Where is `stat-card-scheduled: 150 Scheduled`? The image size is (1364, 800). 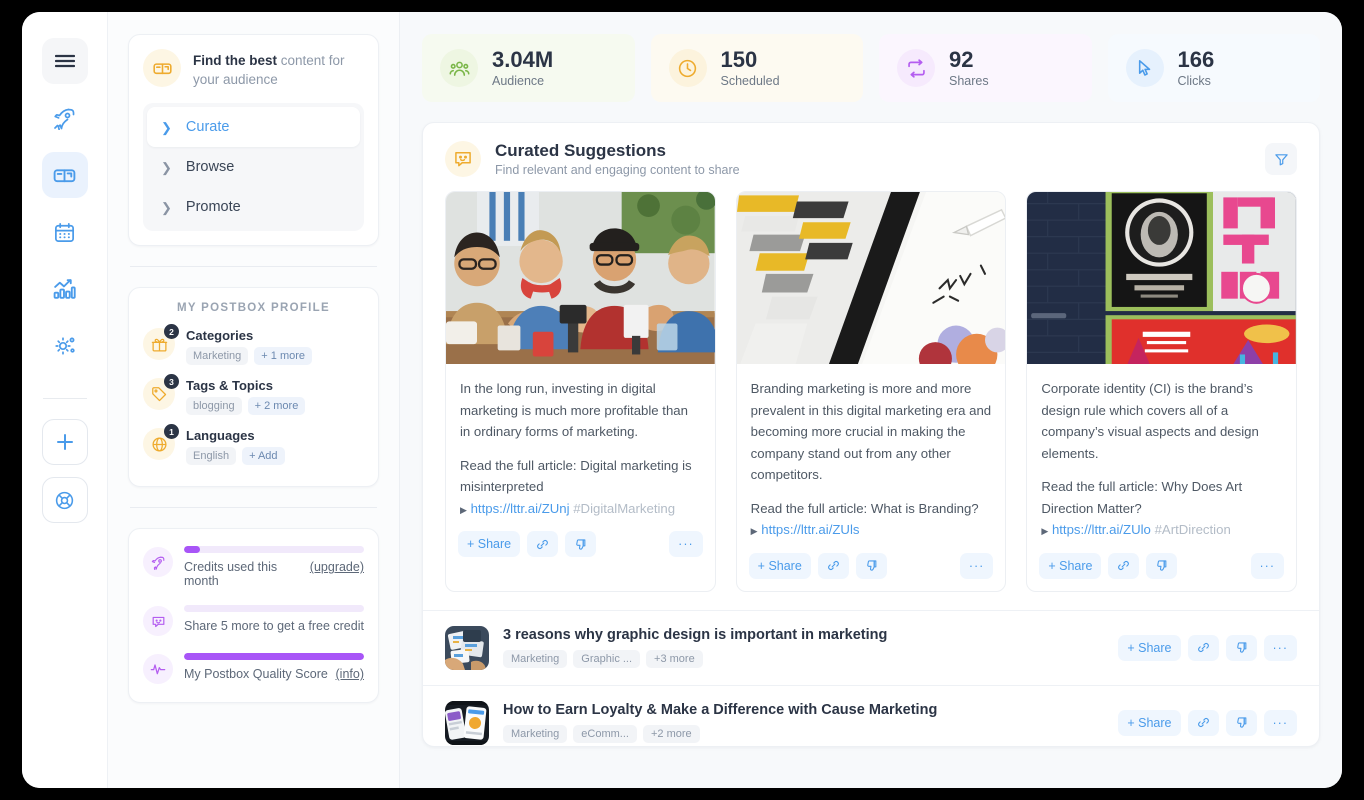 stat-card-scheduled: 150 Scheduled is located at coordinates (756, 68).